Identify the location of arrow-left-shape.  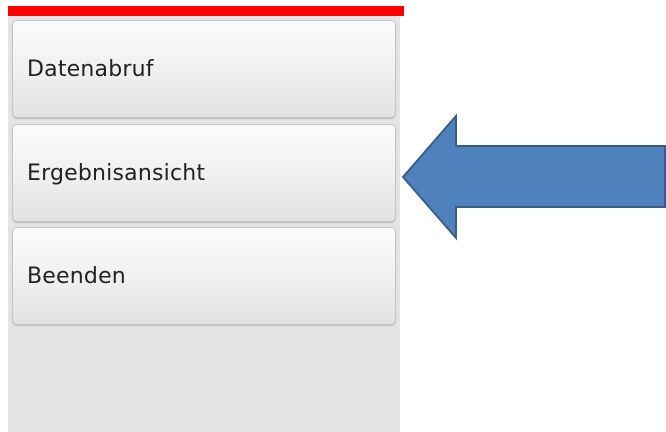
(533, 177).